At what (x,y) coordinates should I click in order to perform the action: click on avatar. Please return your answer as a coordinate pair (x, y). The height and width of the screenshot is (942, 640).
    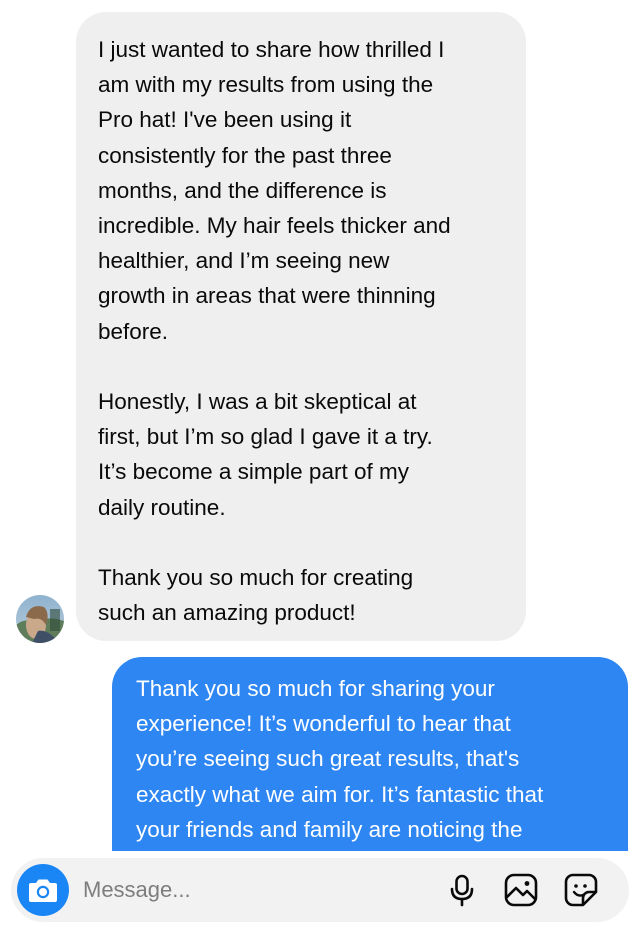
    Looking at the image, I should click on (40, 619).